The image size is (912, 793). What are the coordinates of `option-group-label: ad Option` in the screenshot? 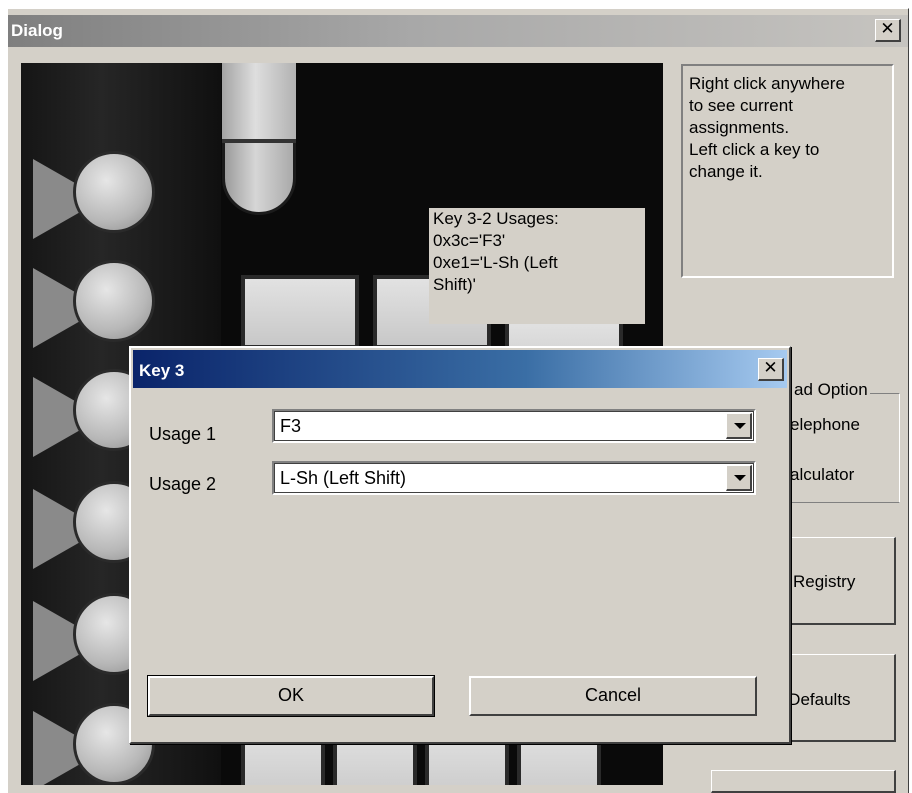 It's located at (831, 390).